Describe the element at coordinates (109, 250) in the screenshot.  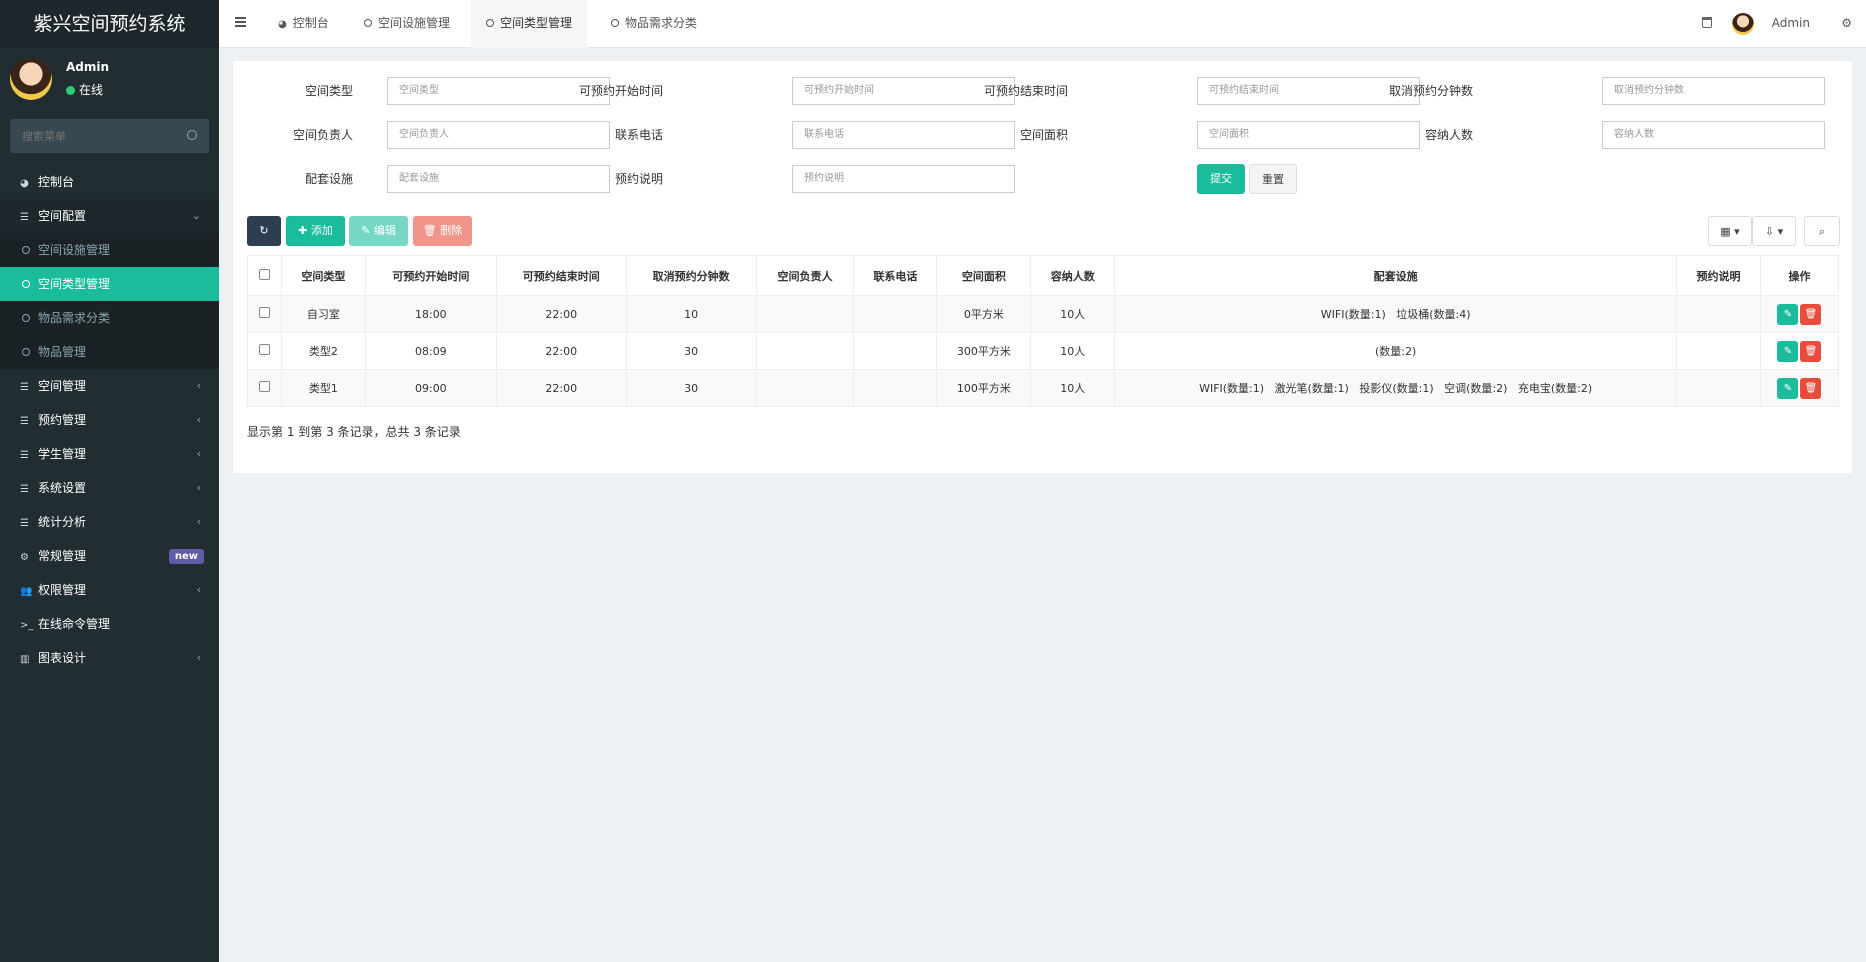
I see `sidebar-item-facility: 空间设施管理` at that location.